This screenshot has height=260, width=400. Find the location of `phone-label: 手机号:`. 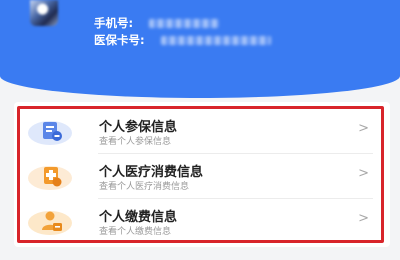

phone-label: 手机号: is located at coordinates (114, 23).